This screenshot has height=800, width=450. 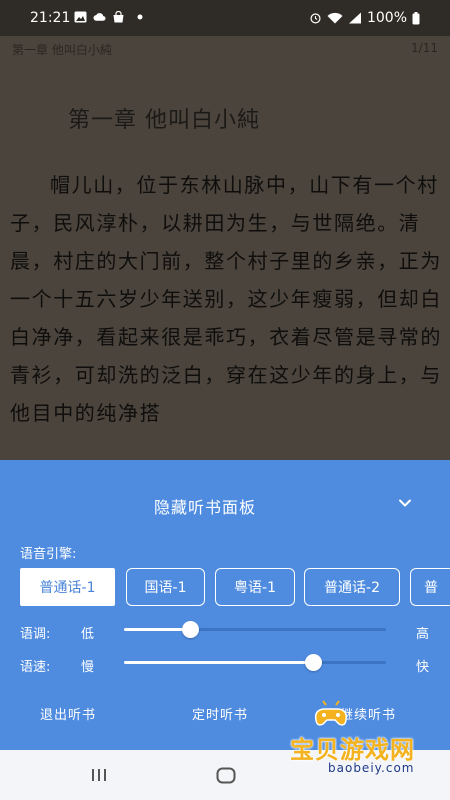 I want to click on engine-chip-partial: 普, so click(x=430, y=587).